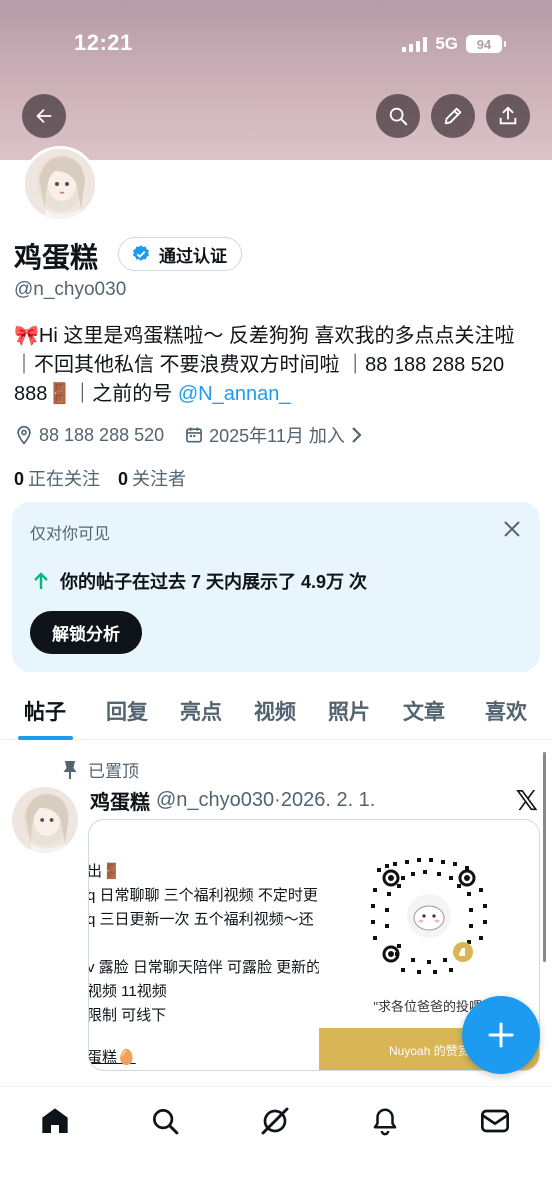 This screenshot has width=552, height=1200. I want to click on pin-icon, so click(70, 769).